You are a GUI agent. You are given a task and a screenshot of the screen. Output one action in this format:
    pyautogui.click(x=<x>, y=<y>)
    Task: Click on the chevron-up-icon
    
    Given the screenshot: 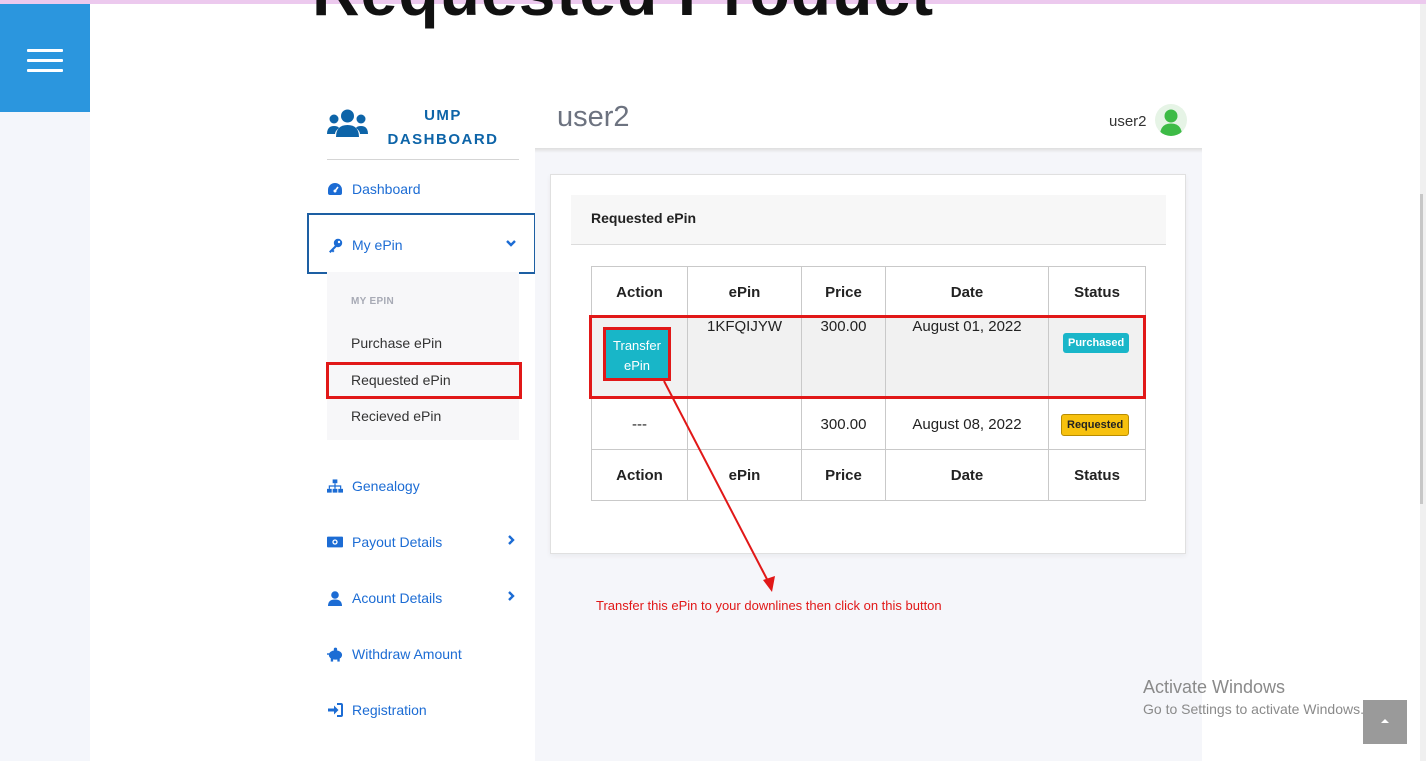 What is the action you would take?
    pyautogui.click(x=1385, y=721)
    